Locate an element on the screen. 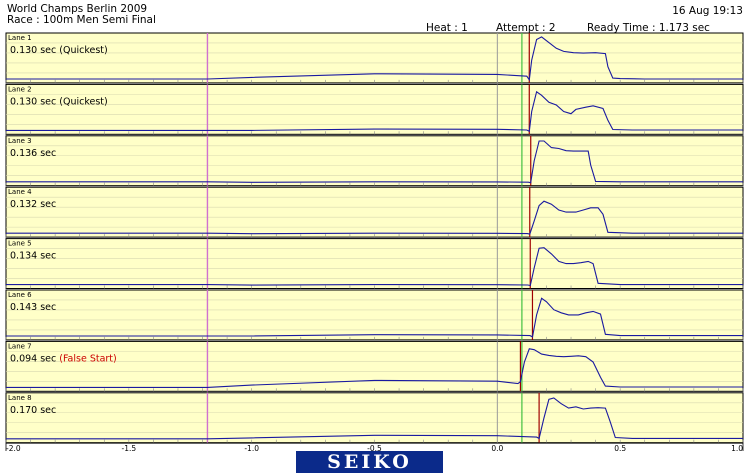  reaction-time: 0.143 sec is located at coordinates (33, 307).